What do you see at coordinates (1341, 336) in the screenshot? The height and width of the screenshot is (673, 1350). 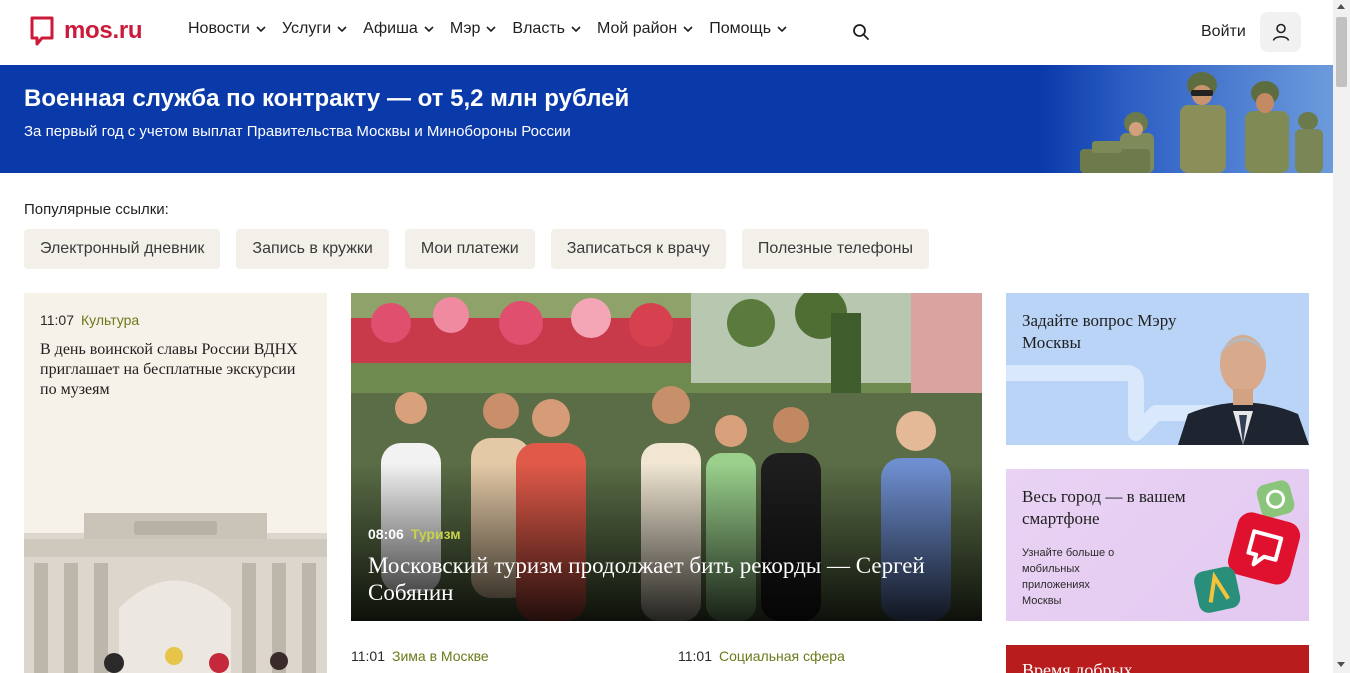 I see `page-scrollbar` at bounding box center [1341, 336].